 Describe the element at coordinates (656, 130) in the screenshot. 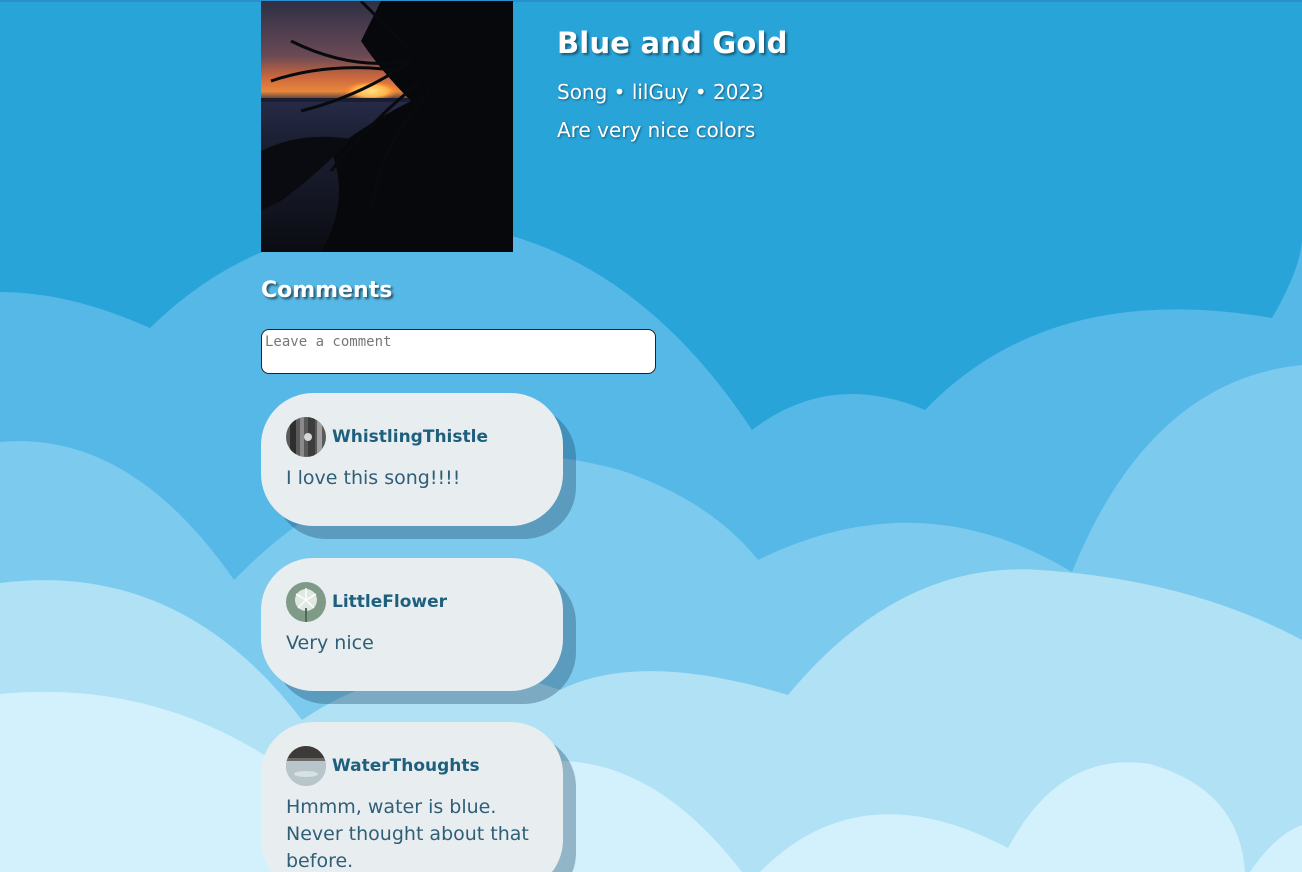

I see `song-description: Are very nice colors` at that location.